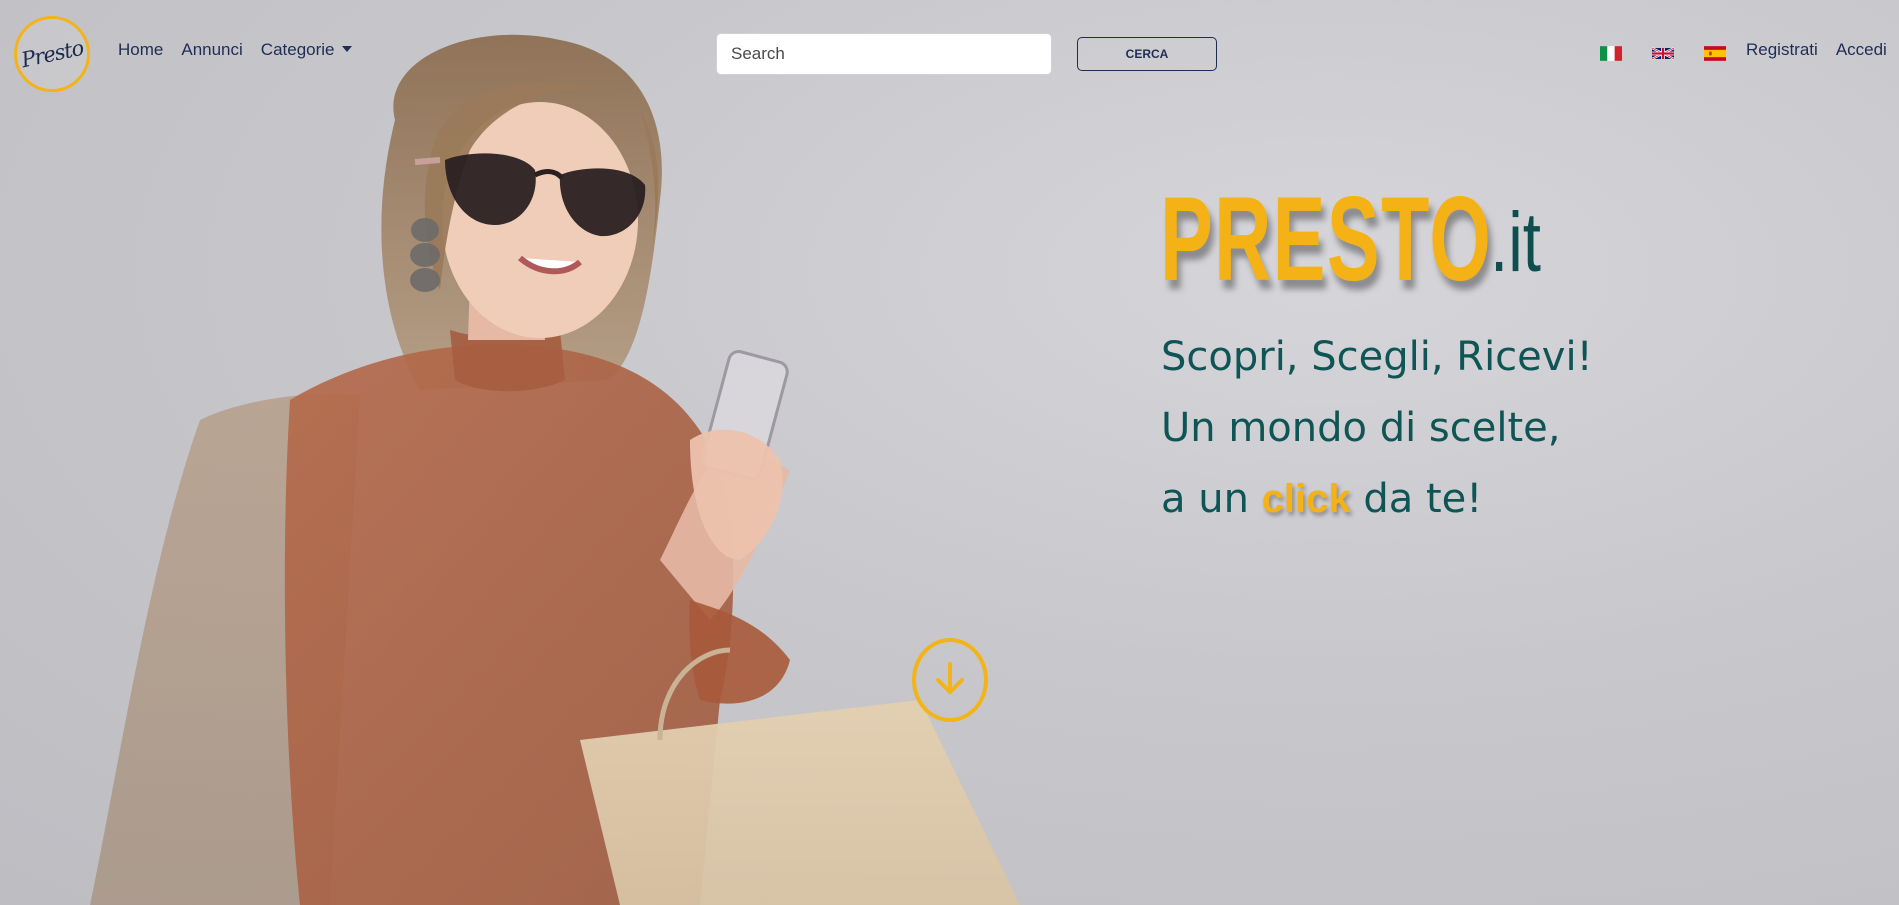 Image resolution: width=1899 pixels, height=905 pixels. I want to click on search-input, so click(884, 54).